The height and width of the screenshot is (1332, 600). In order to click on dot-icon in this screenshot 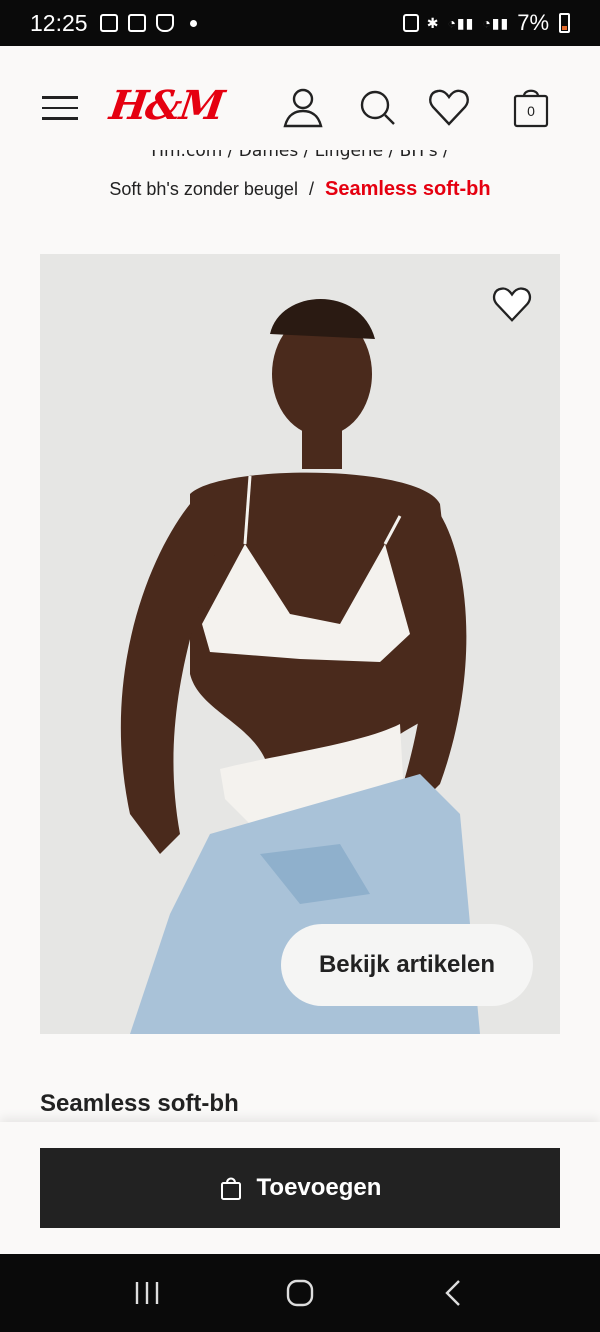, I will do `click(193, 23)`.